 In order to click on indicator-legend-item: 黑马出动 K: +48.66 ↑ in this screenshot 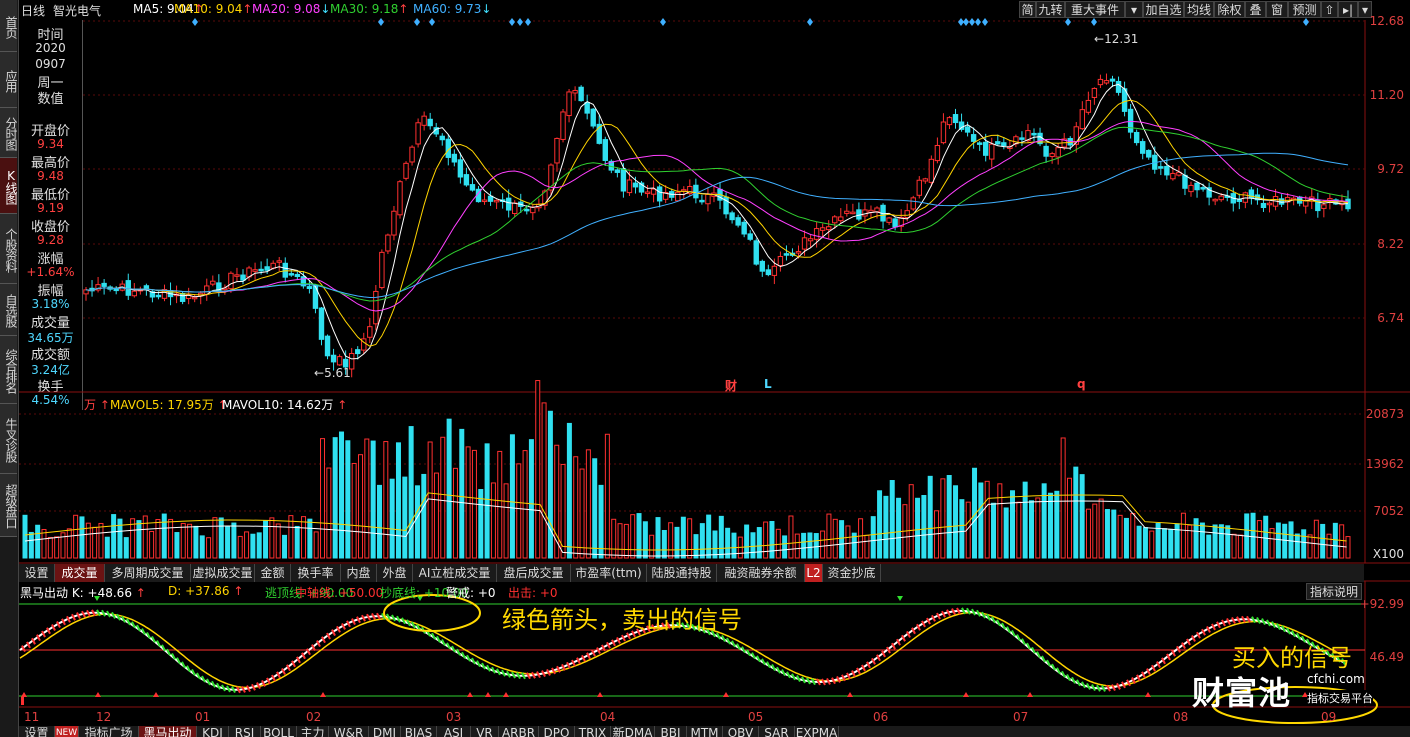, I will do `click(83, 592)`.